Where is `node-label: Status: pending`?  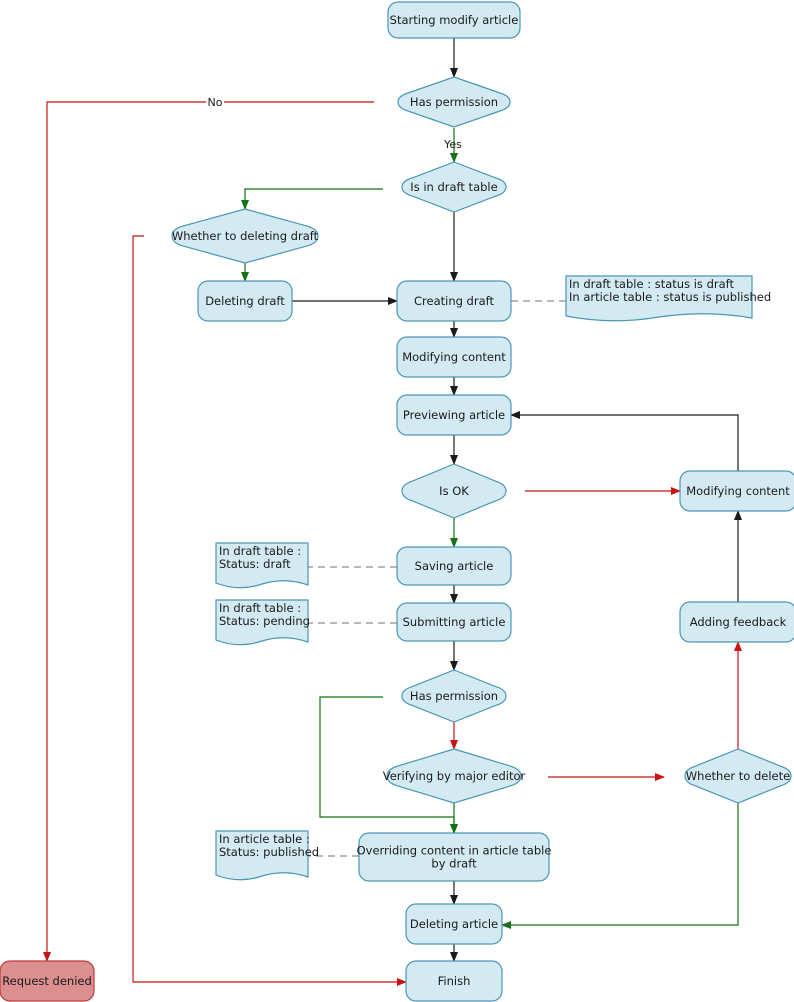 node-label: Status: pending is located at coordinates (264, 621).